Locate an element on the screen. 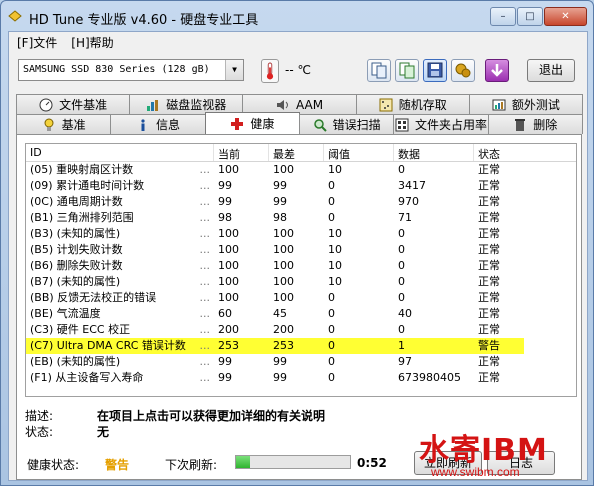  table-row: (EB) (未知的属性)... 99 99 0 97 正常 is located at coordinates (301, 362).